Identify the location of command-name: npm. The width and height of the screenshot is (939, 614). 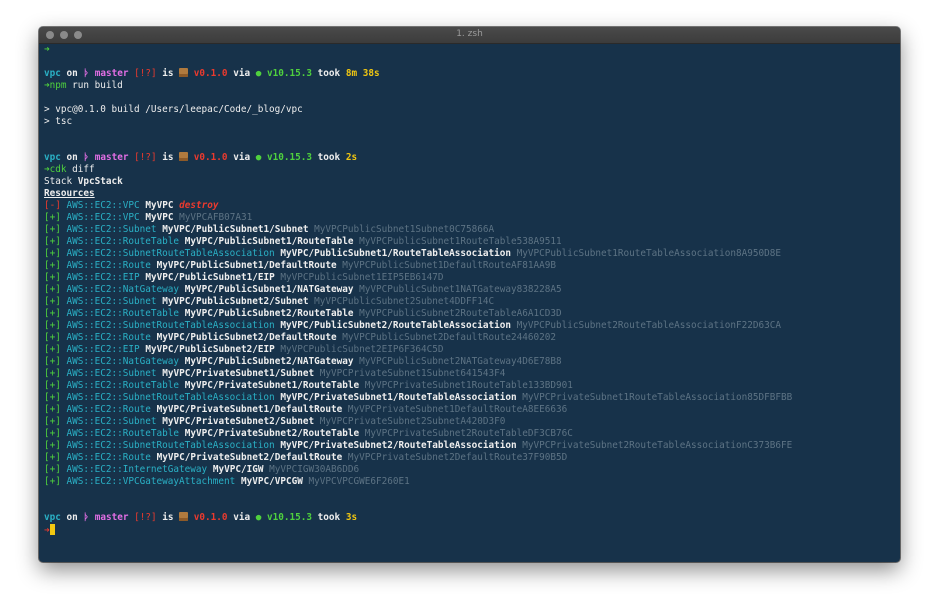
(58, 85).